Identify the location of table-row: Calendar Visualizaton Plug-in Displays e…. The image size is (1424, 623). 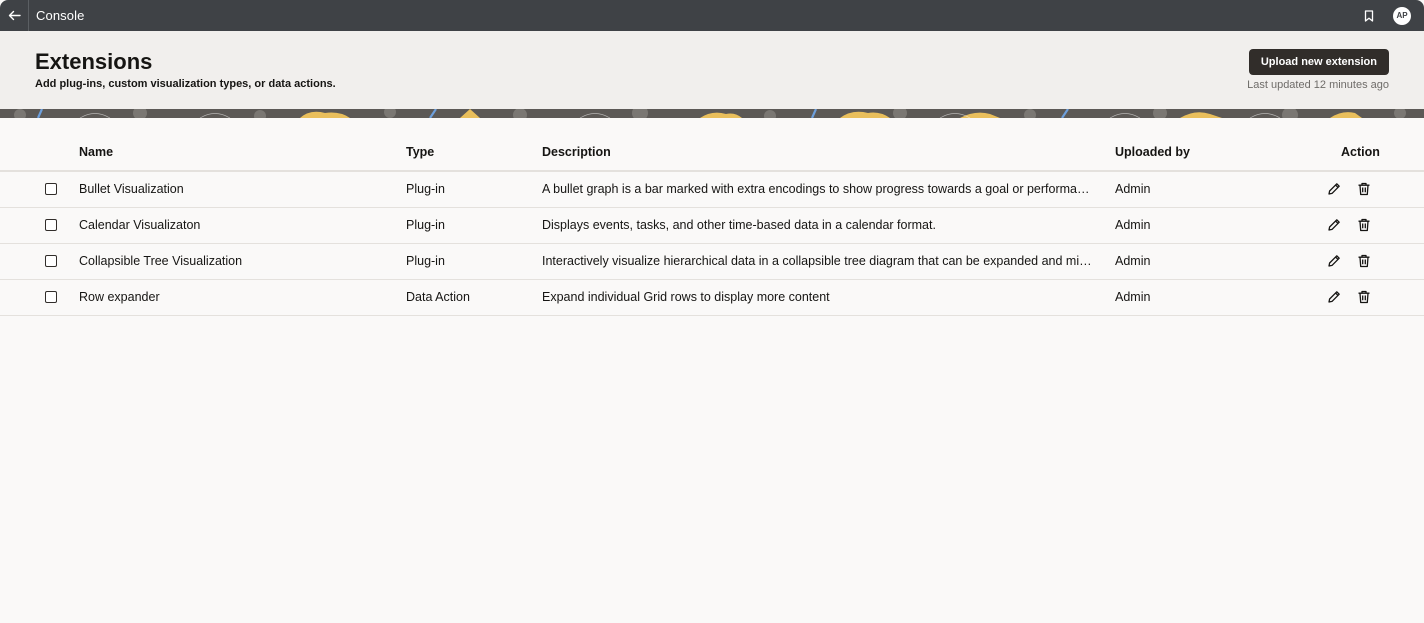
(712, 226).